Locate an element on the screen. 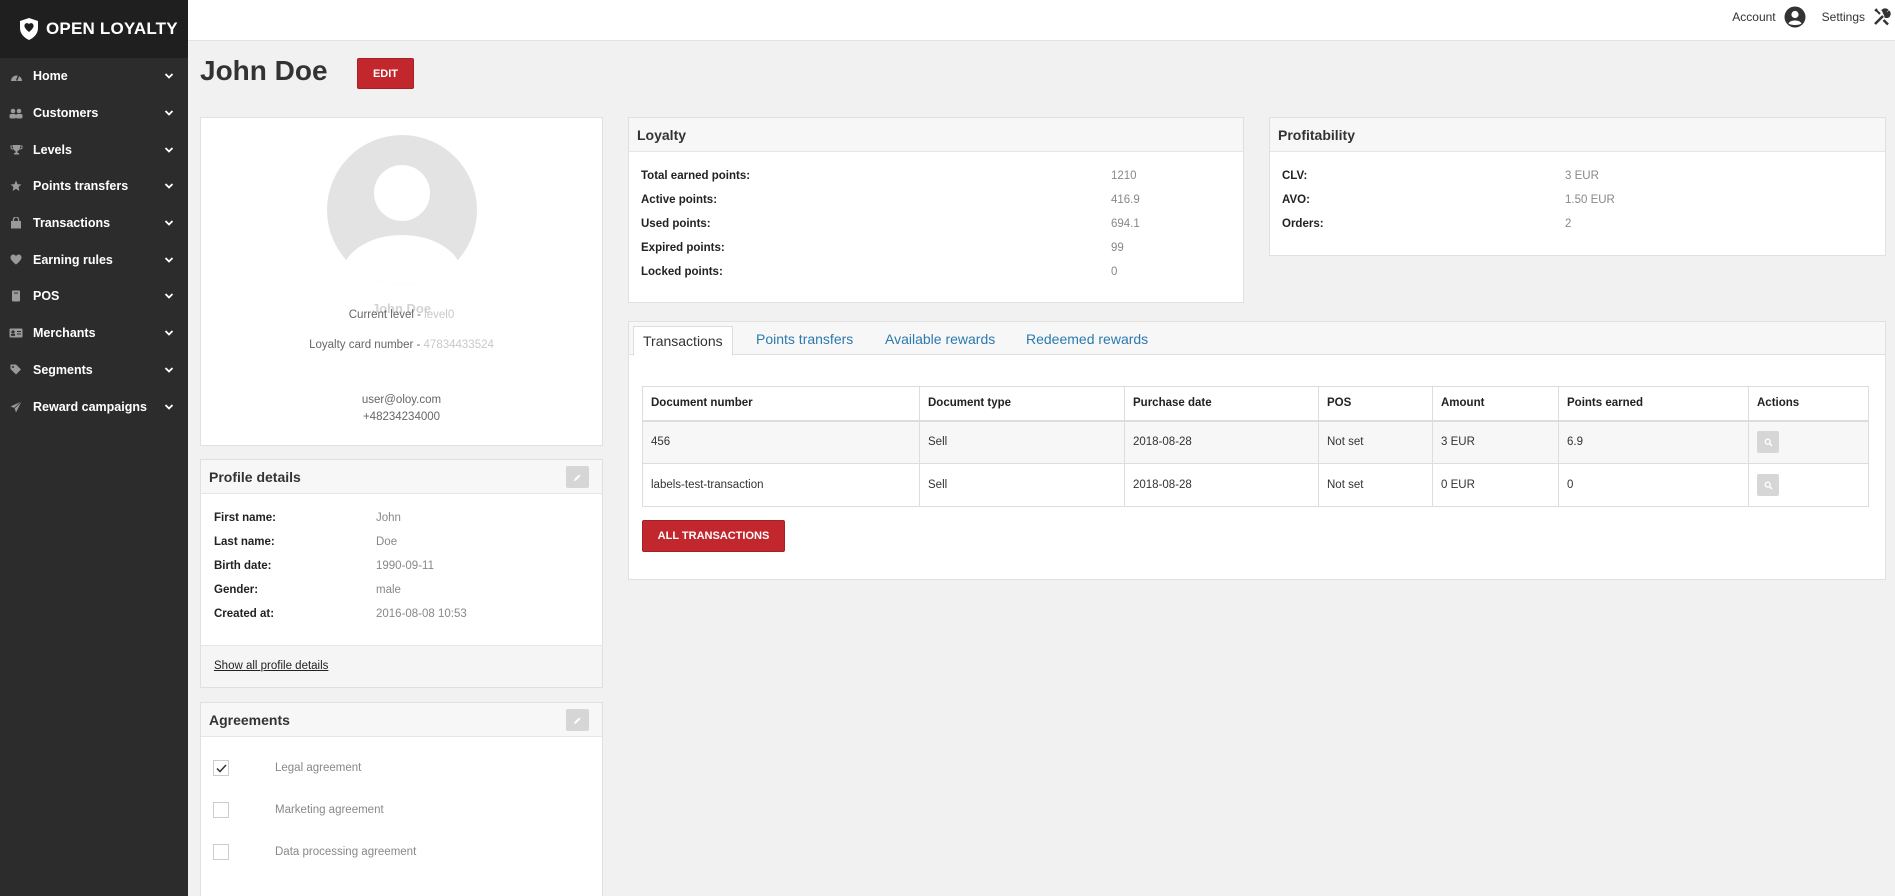 This screenshot has width=1895, height=896. agreements-header: Agreements is located at coordinates (401, 720).